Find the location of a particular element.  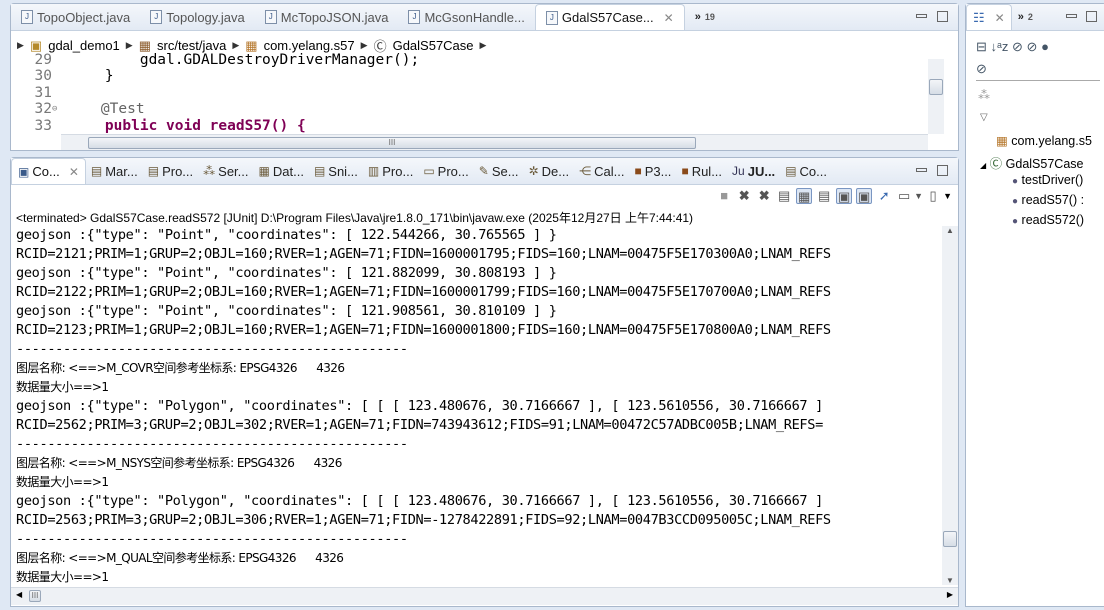

overflow-count: 19 is located at coordinates (709, 17).